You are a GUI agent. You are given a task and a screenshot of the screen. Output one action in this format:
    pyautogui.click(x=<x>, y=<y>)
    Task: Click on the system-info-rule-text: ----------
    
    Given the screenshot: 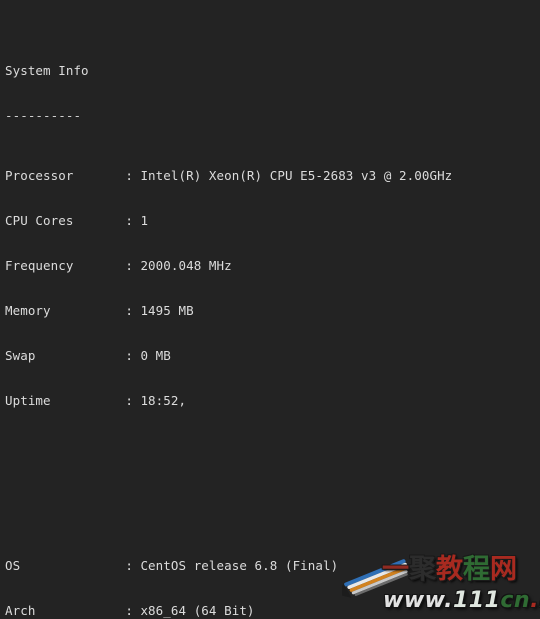 What is the action you would take?
    pyautogui.click(x=43, y=115)
    